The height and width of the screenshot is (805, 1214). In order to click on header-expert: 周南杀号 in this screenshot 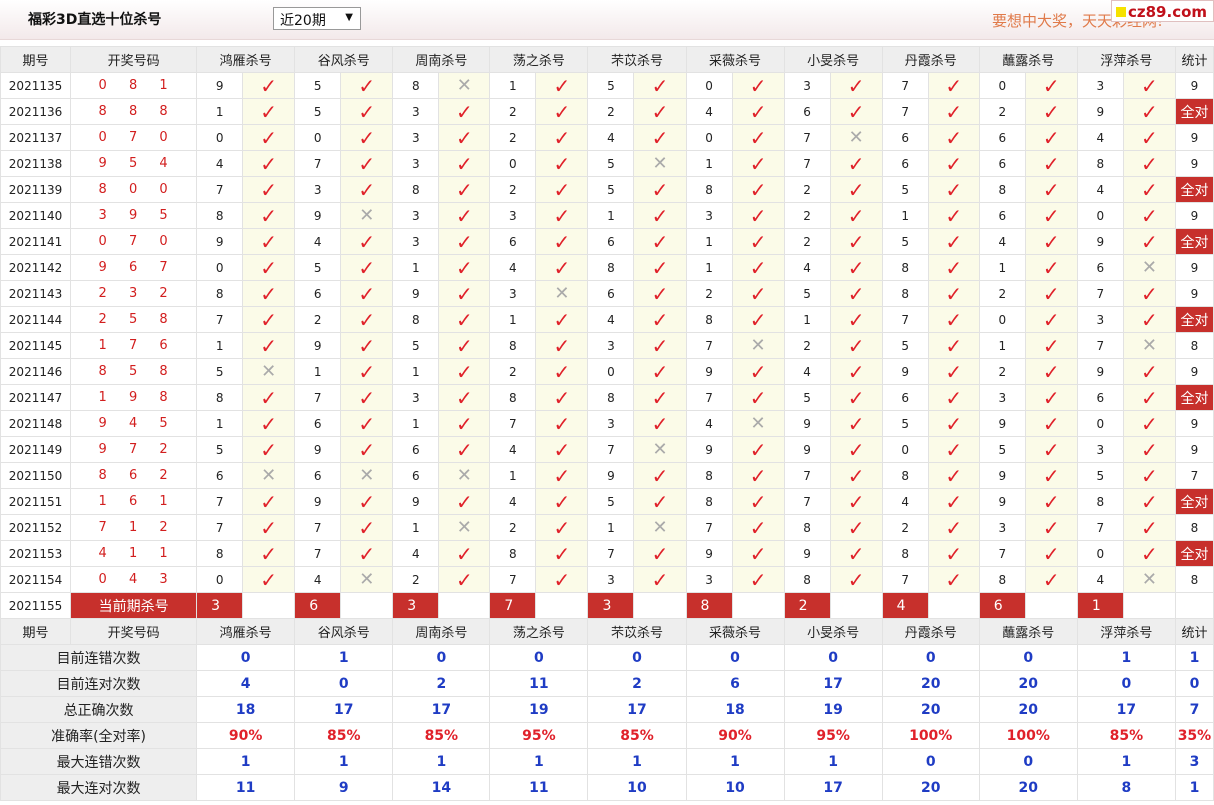, I will do `click(441, 631)`.